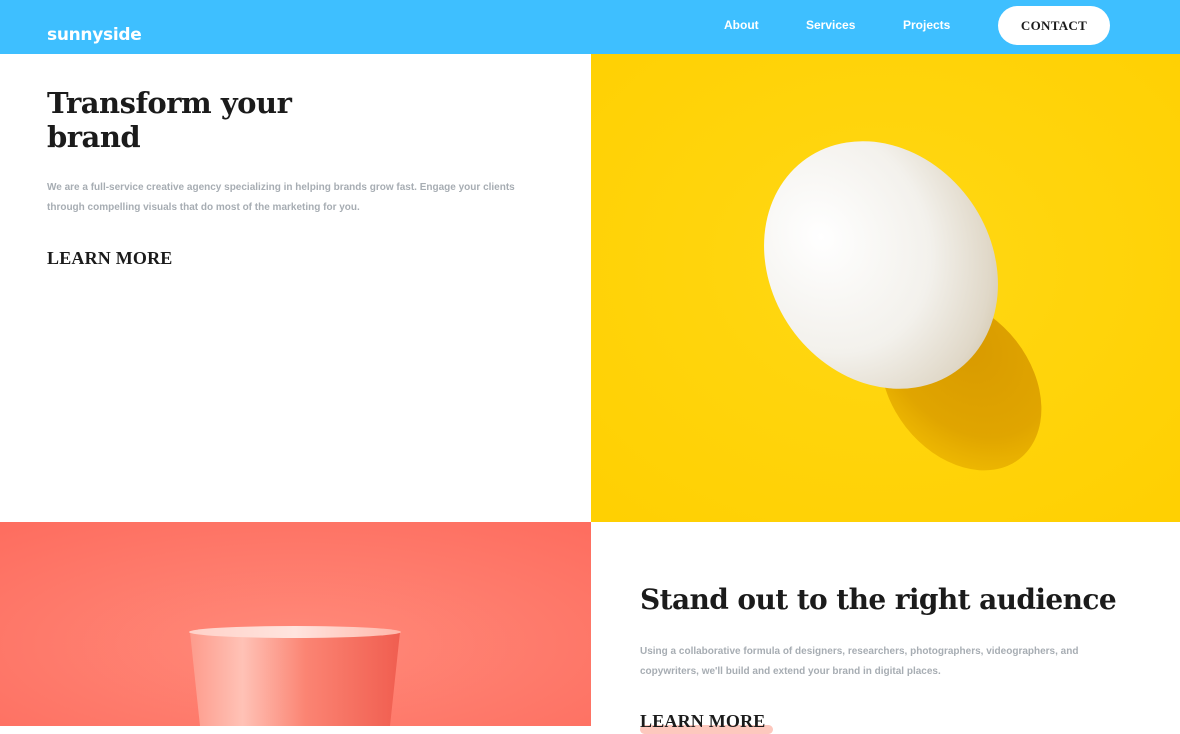 This screenshot has height=734, width=1180. I want to click on hero-learn-more-link: LEARN MORE, so click(113, 259).